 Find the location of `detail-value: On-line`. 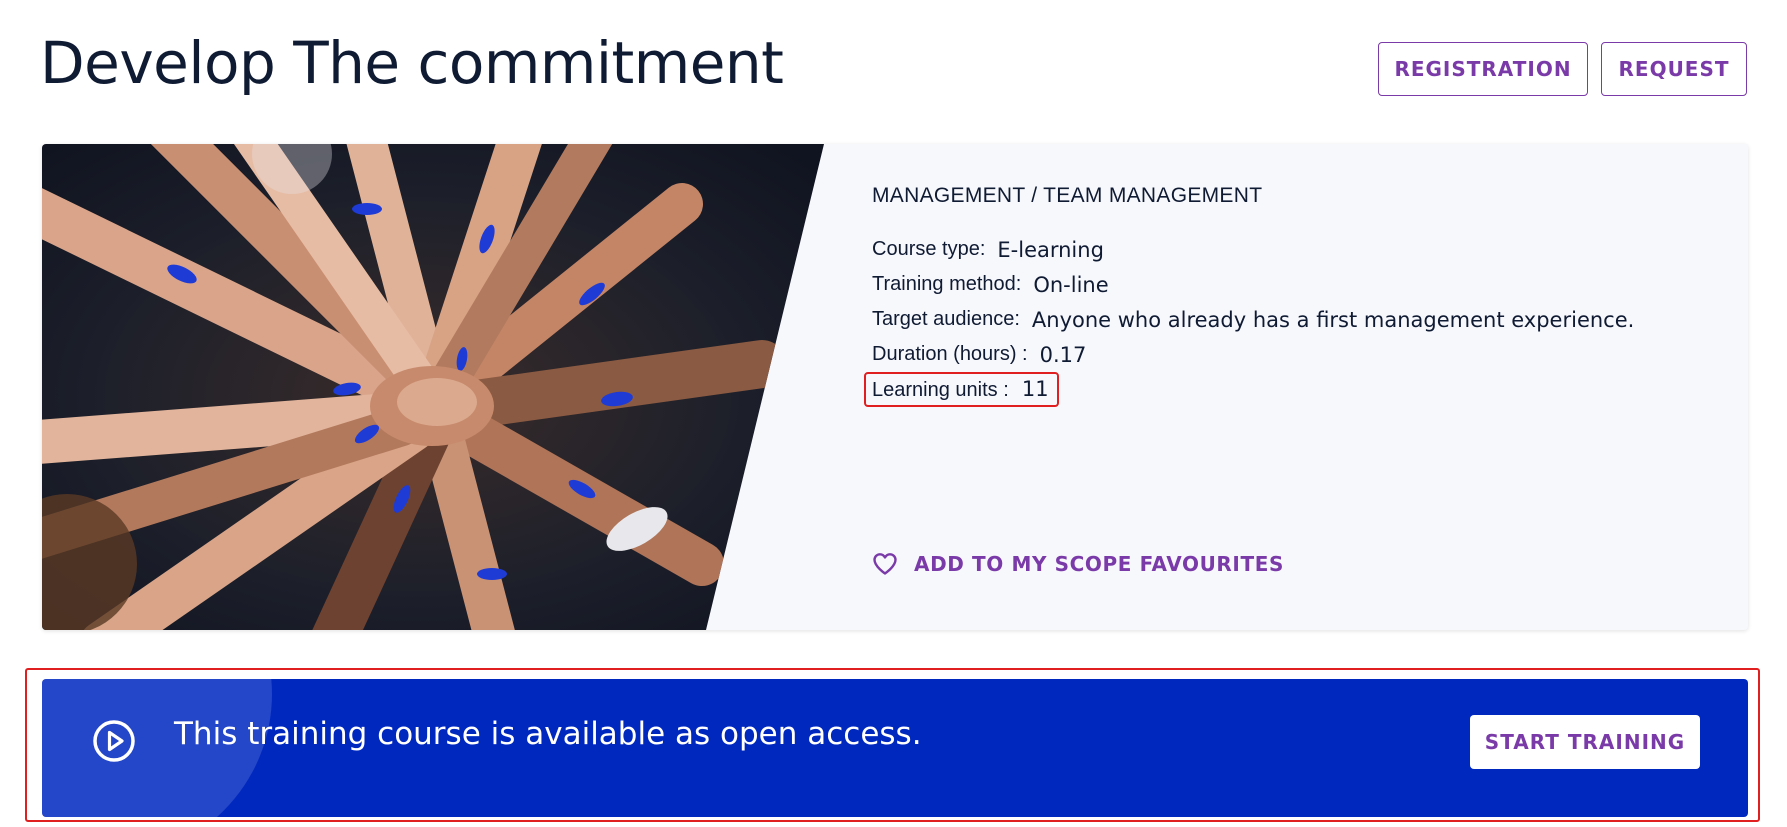

detail-value: On-line is located at coordinates (1071, 284).